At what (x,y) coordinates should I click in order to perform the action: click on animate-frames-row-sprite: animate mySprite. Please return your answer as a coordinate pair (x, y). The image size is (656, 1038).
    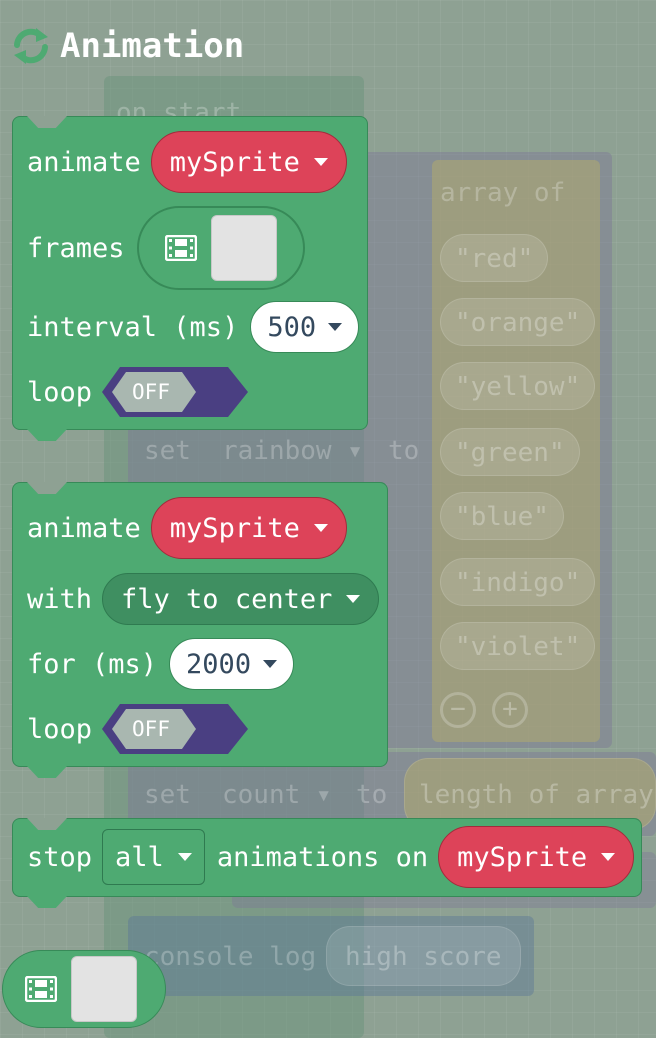
    Looking at the image, I should click on (187, 162).